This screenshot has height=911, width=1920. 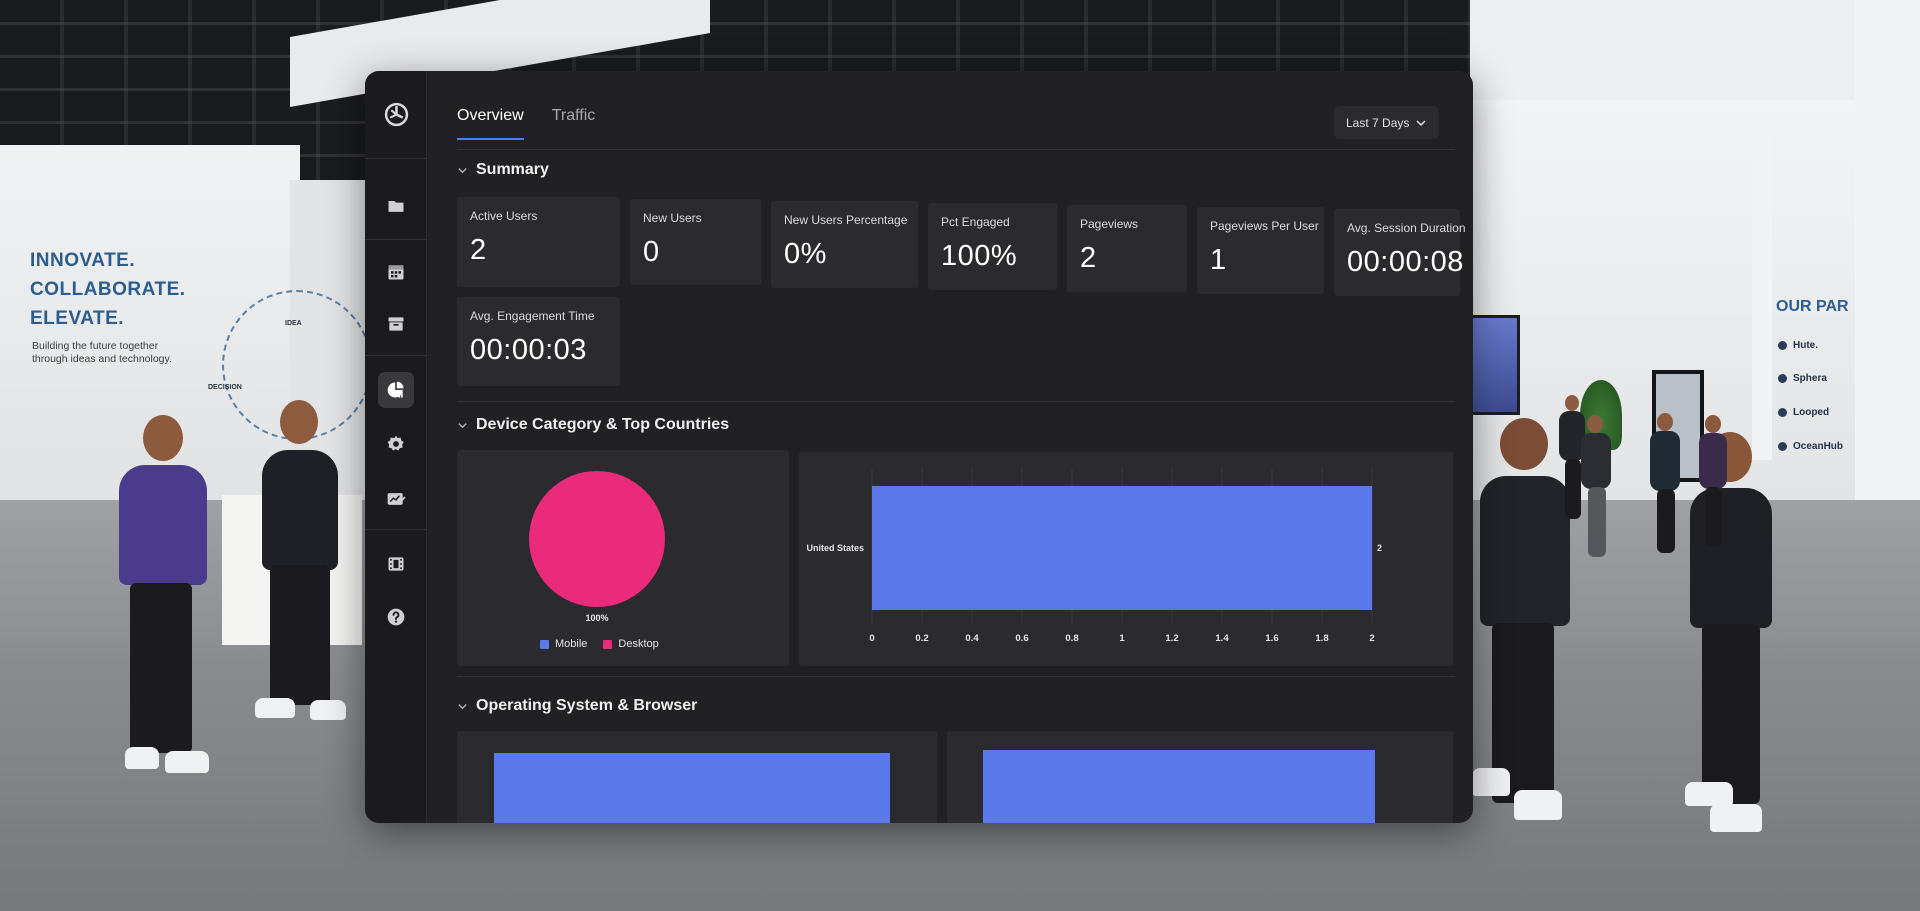 I want to click on sidebar-rail, so click(x=396, y=447).